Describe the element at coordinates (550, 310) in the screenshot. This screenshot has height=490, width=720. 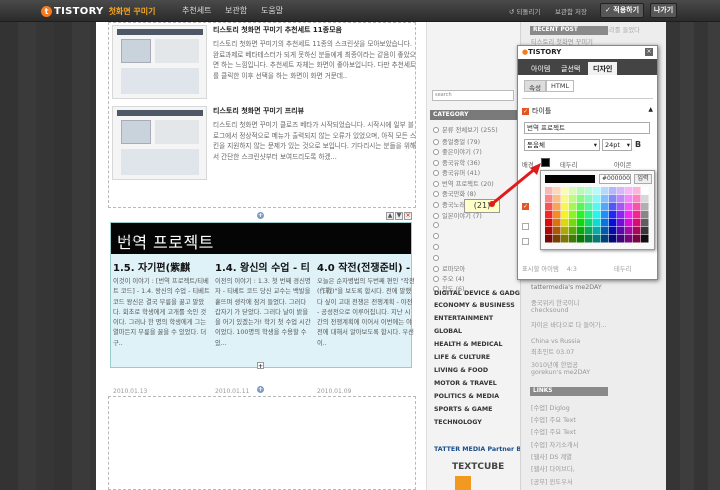
I see `comment-item: checksound` at that location.